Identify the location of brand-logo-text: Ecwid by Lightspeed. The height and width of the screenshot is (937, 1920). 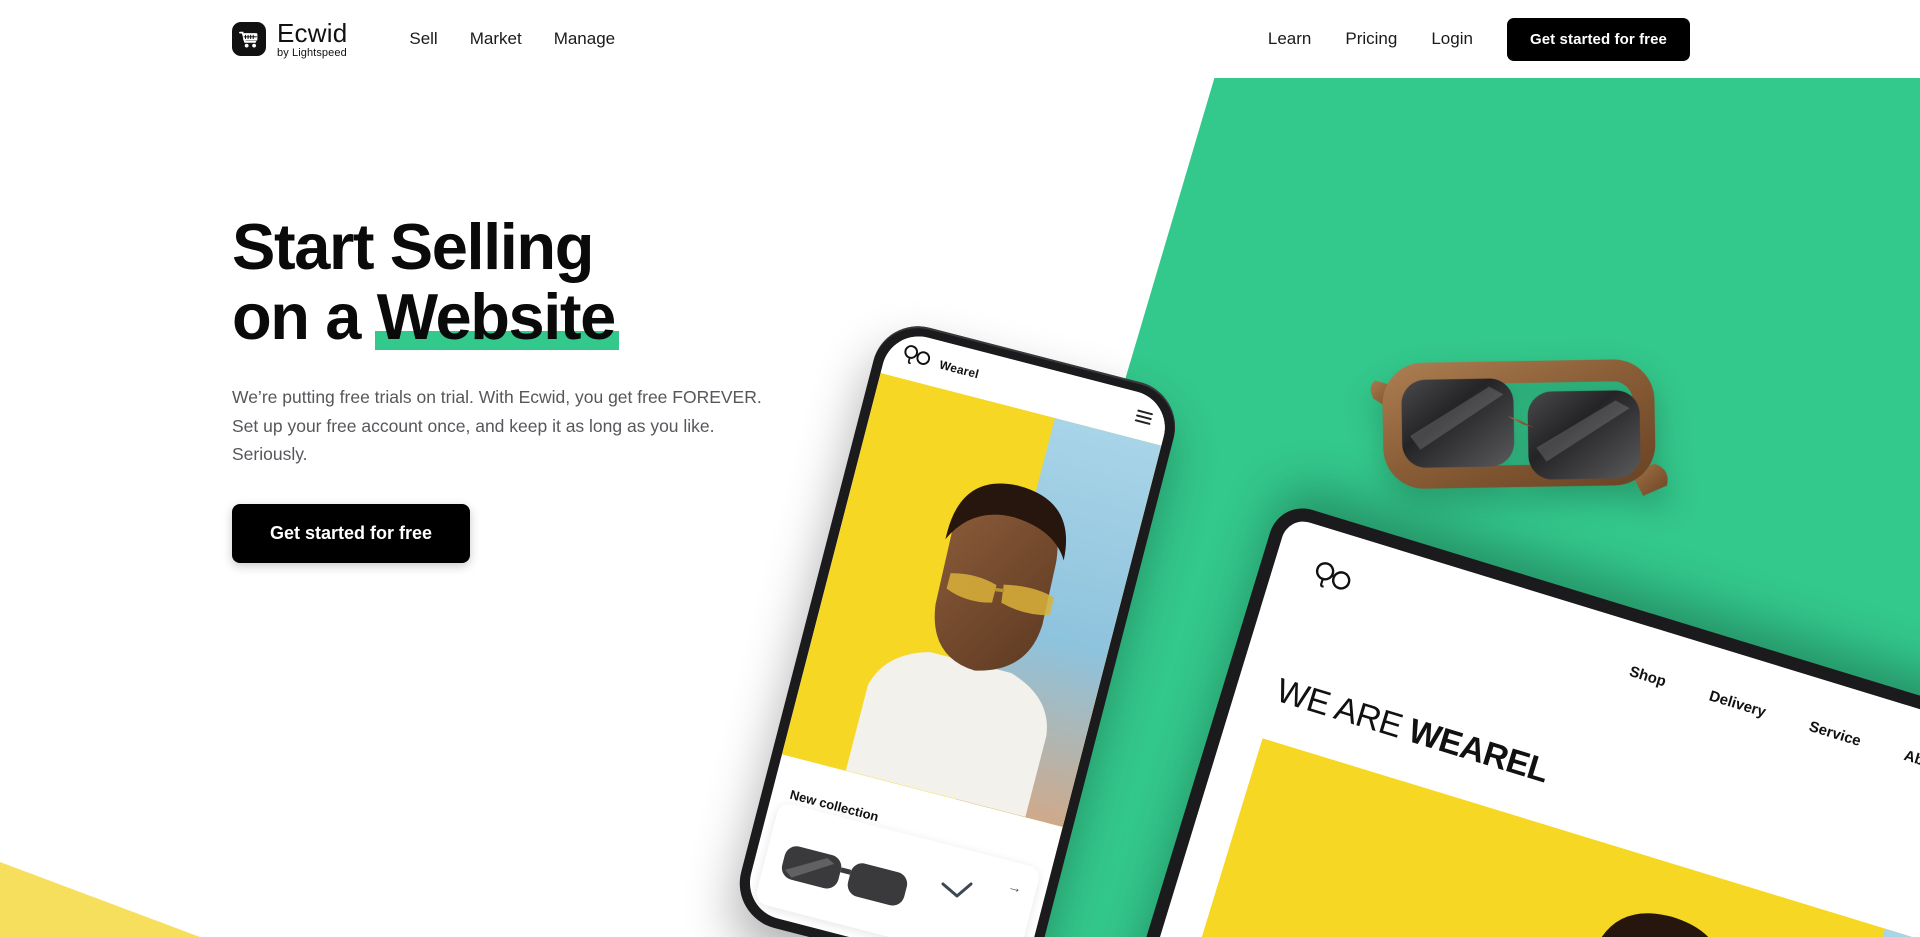
(312, 39).